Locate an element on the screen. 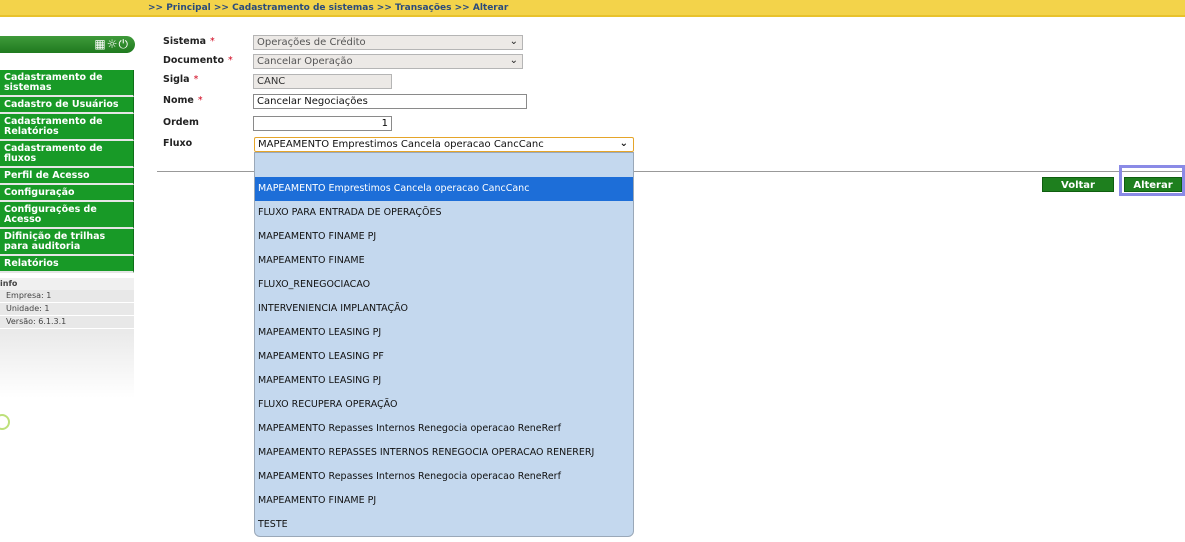 The image size is (1185, 542). sigla-label: Sigla * is located at coordinates (180, 79).